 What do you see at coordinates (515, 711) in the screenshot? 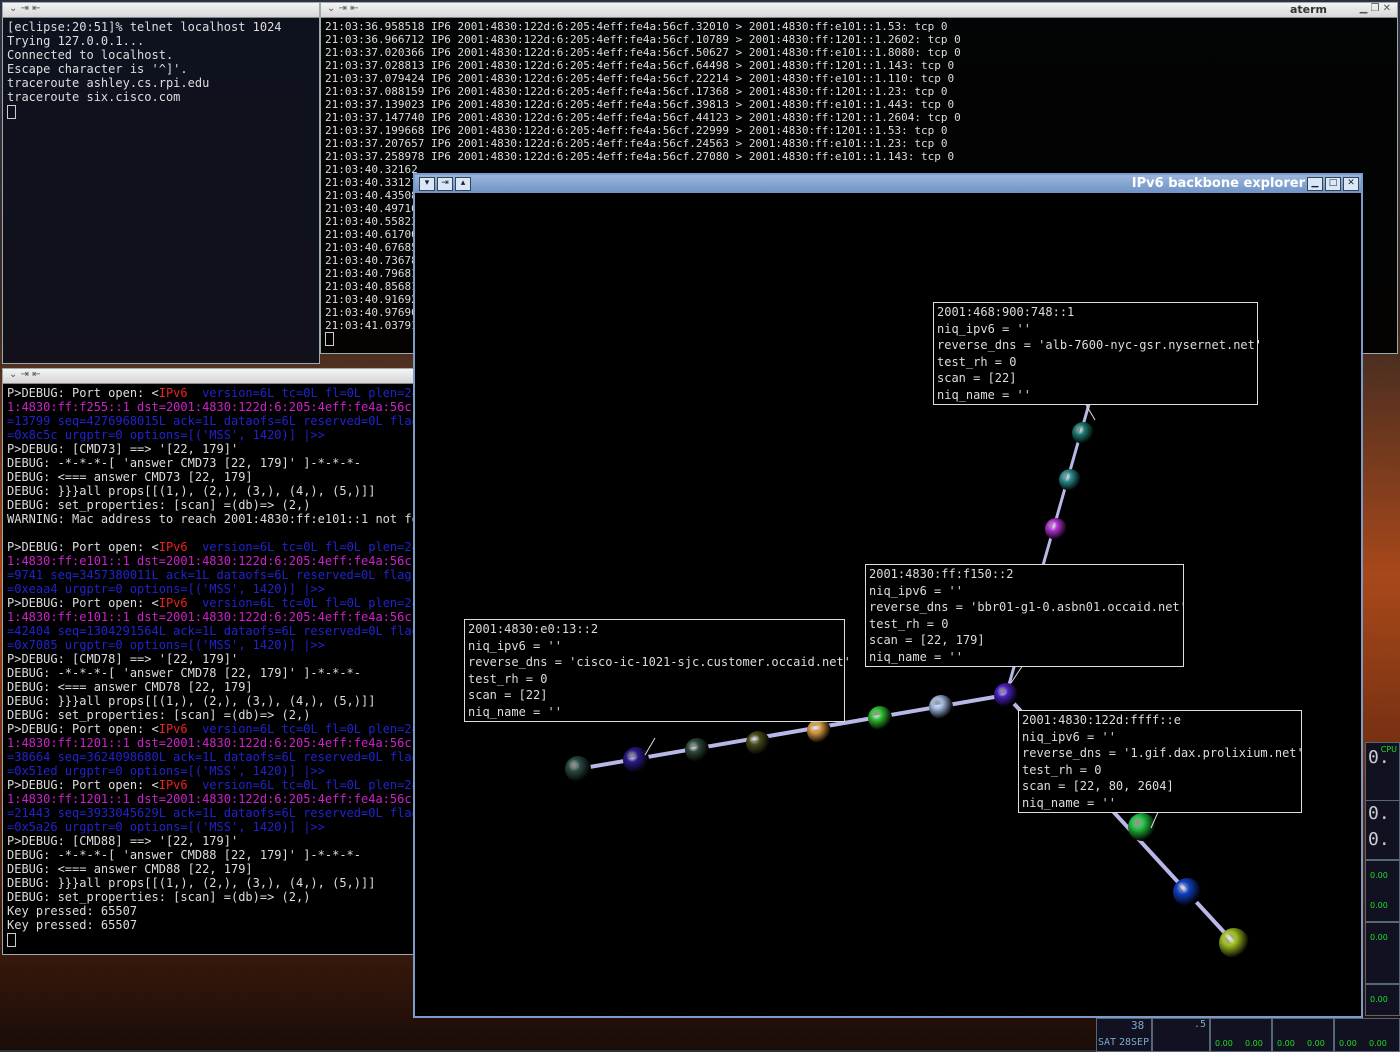
I see `info-line: niq_name = ''` at bounding box center [515, 711].